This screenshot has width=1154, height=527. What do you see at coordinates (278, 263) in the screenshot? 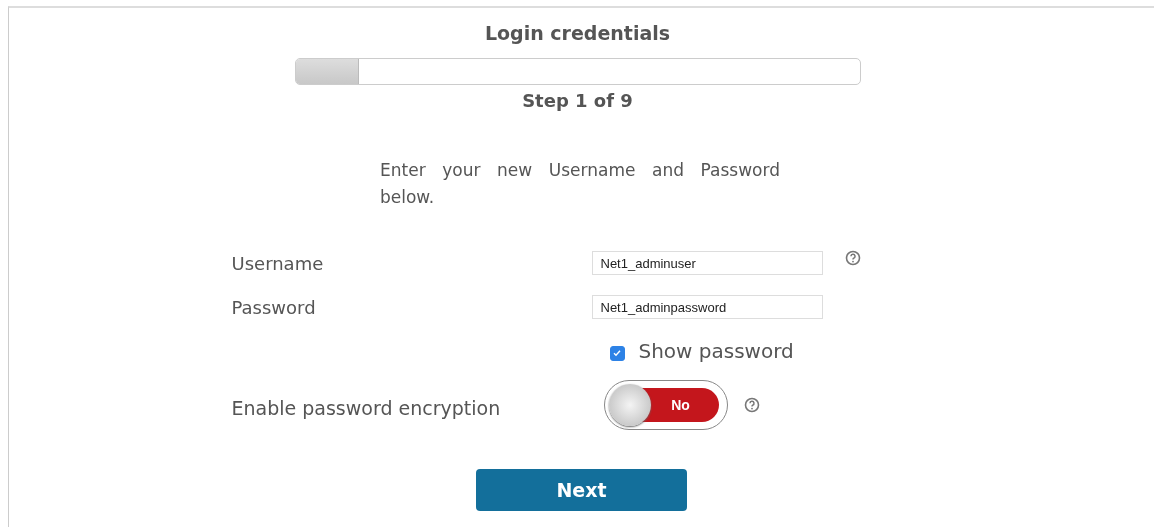
I see `field-label: Username` at bounding box center [278, 263].